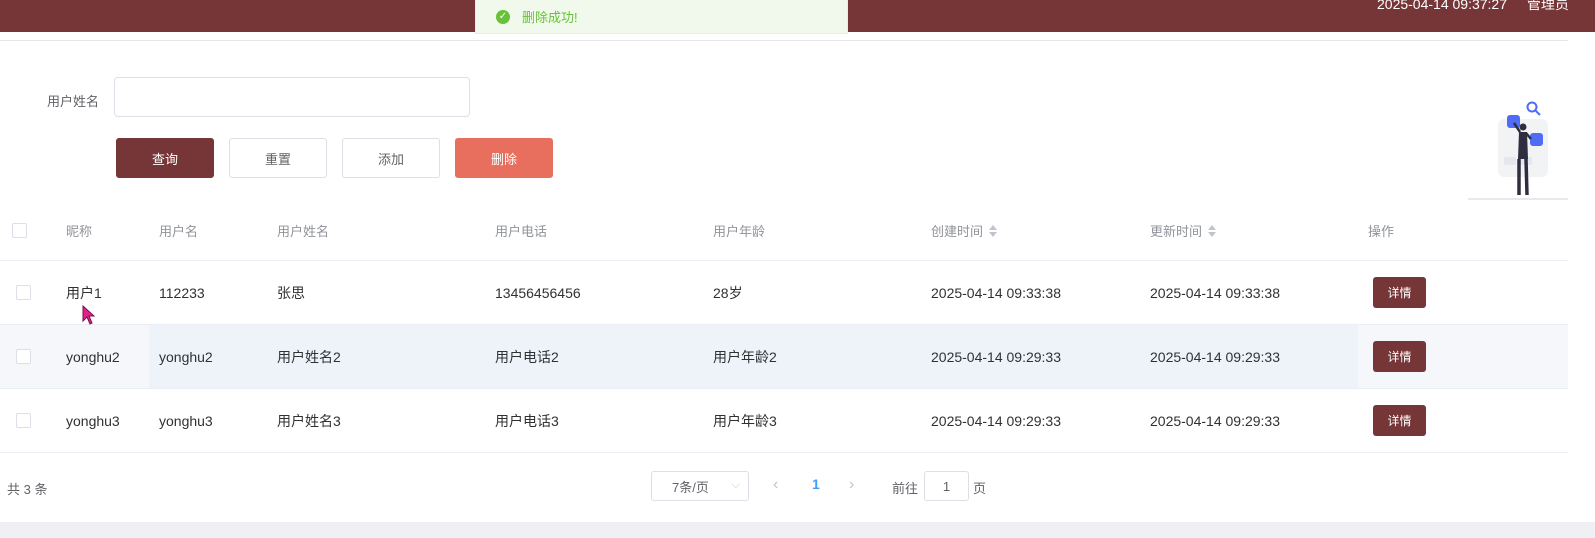  I want to click on cell-age: 28岁, so click(728, 292).